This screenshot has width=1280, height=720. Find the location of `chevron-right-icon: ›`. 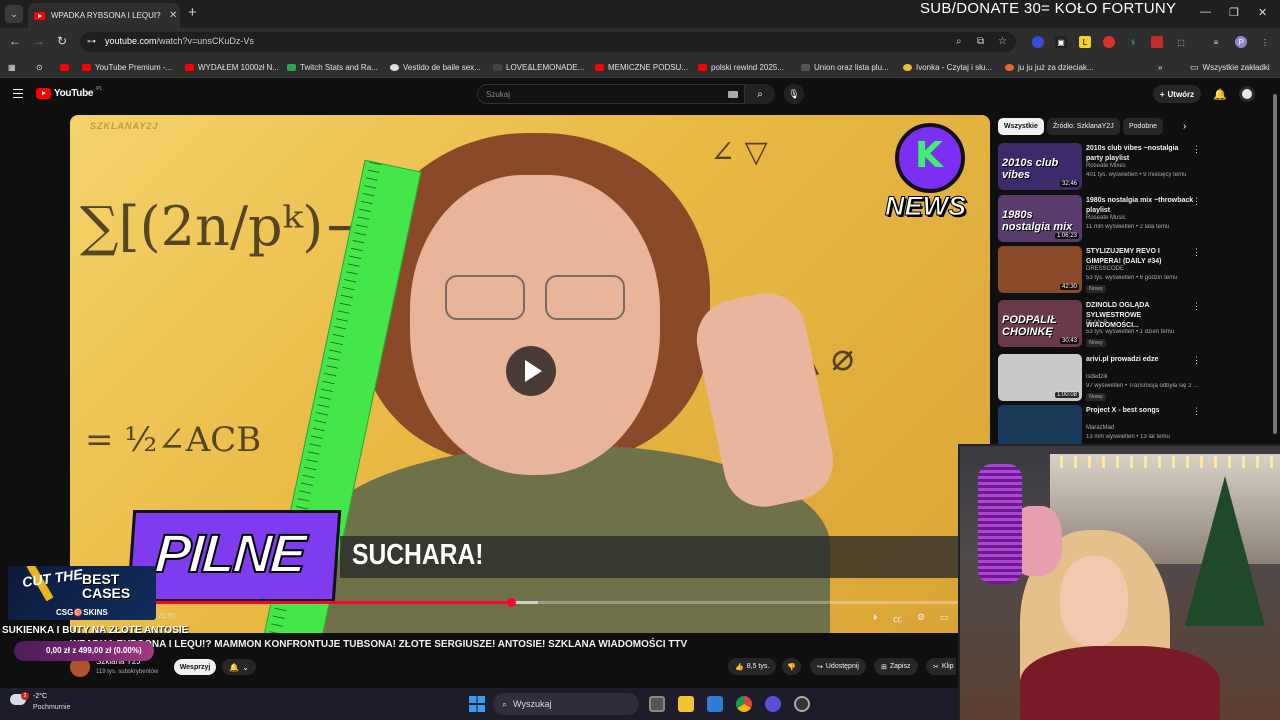

chevron-right-icon: › is located at coordinates (1184, 126).